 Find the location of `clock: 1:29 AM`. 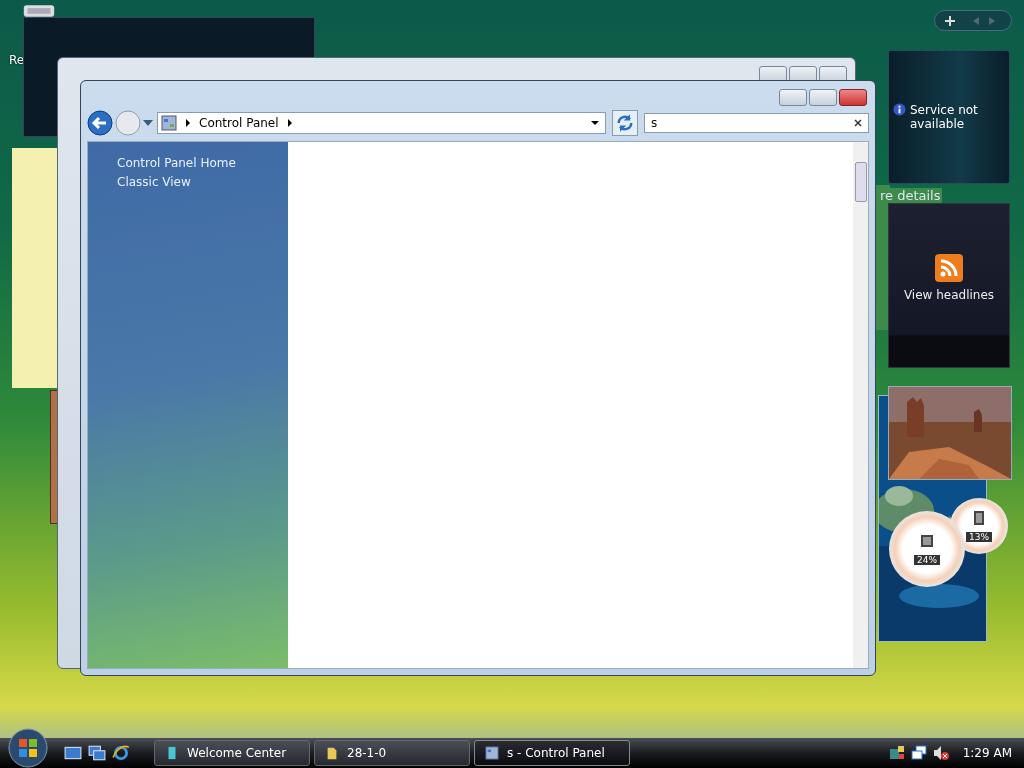

clock: 1:29 AM is located at coordinates (987, 753).